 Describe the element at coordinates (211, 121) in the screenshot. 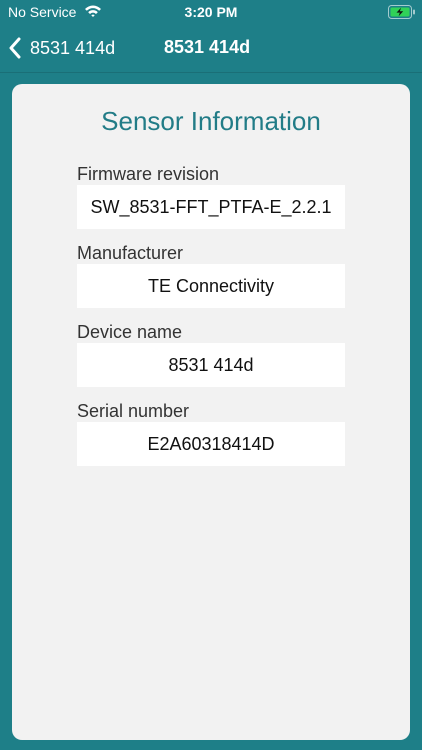

I see `card-title: Sensor Information` at that location.